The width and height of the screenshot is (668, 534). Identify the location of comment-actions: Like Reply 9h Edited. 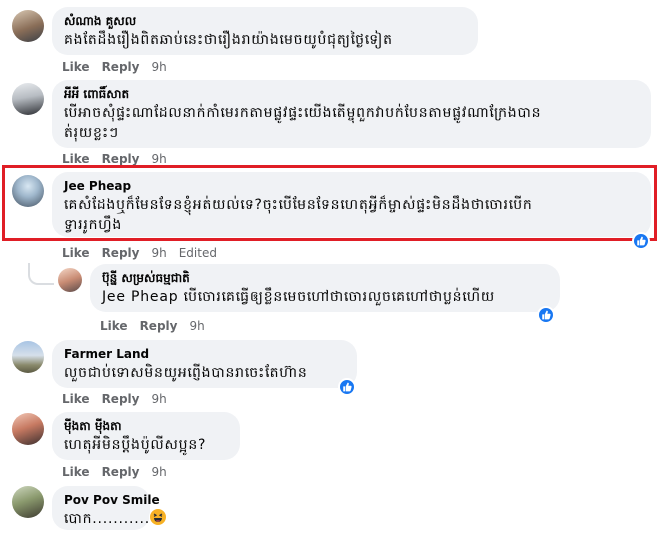
(145, 253).